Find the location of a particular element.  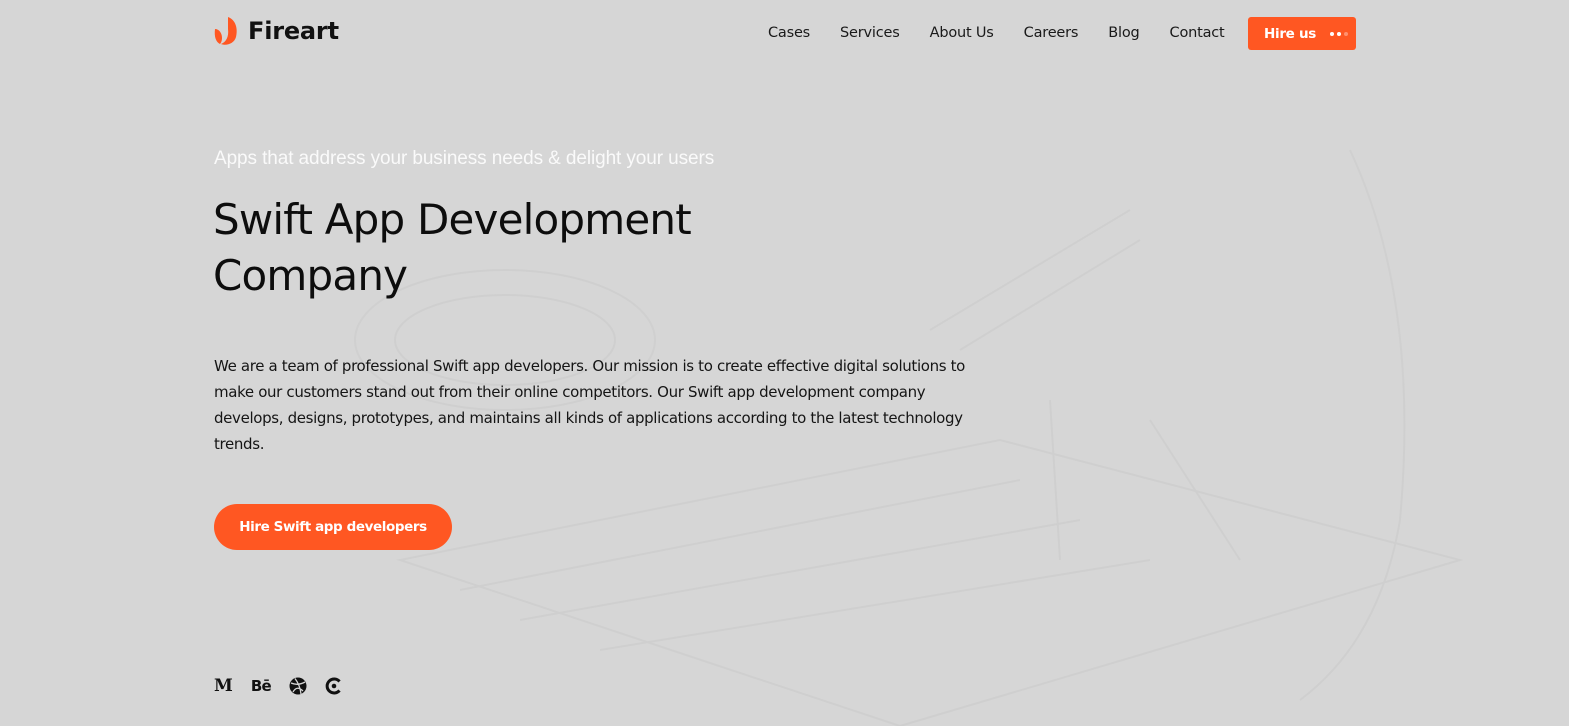

logo: Fireart is located at coordinates (276, 31).